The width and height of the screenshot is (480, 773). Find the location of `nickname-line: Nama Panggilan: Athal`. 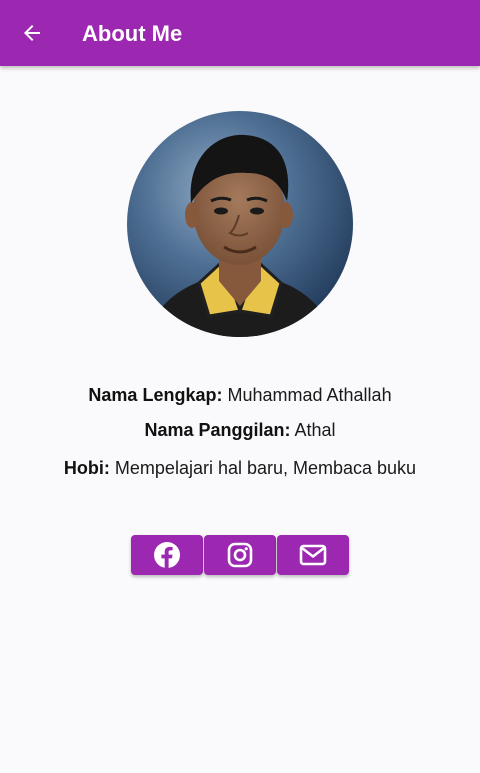

nickname-line: Nama Panggilan: Athal is located at coordinates (240, 430).